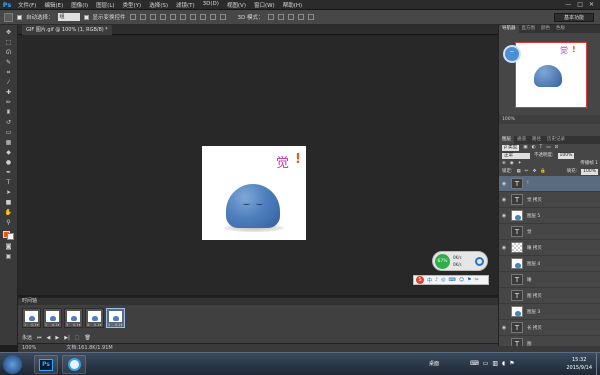 This screenshot has width=600, height=375. What do you see at coordinates (8, 17) in the screenshot?
I see `move-tool-icon` at bounding box center [8, 17].